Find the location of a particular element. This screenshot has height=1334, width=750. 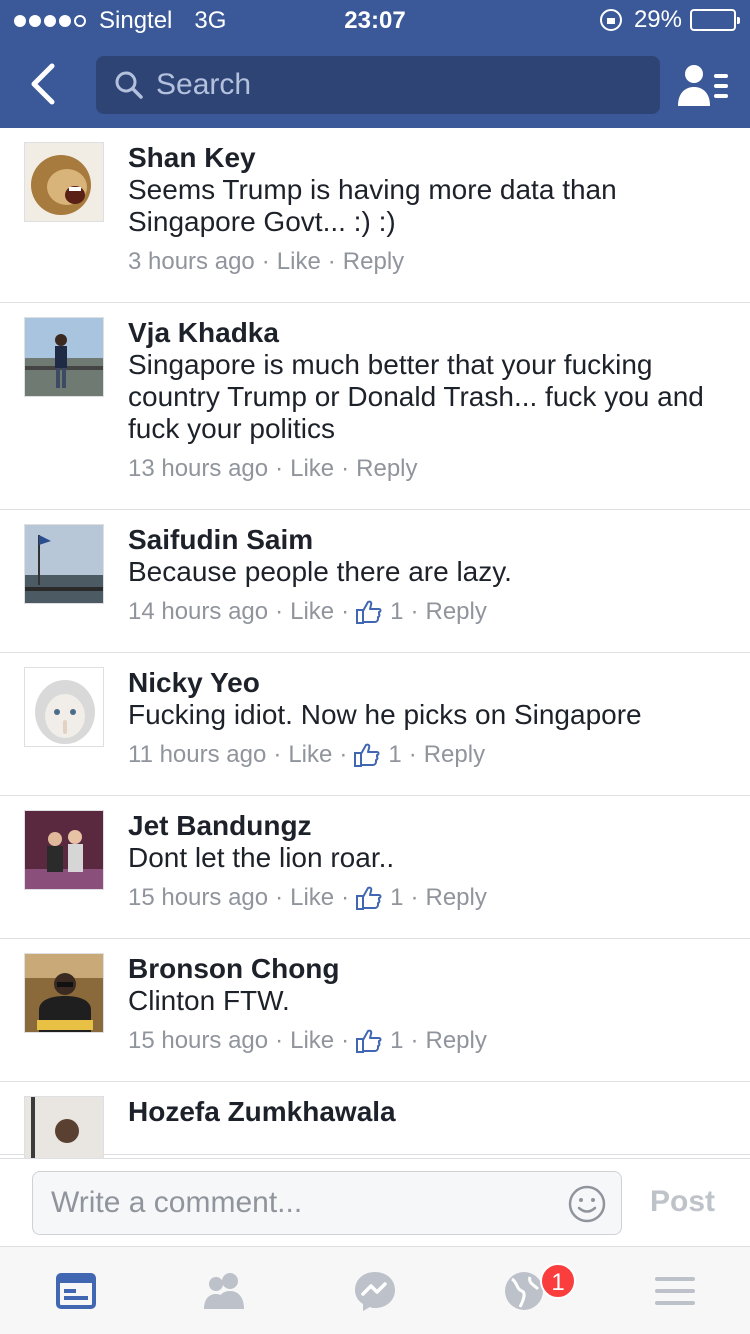

friends-icon is located at coordinates (224, 1291).